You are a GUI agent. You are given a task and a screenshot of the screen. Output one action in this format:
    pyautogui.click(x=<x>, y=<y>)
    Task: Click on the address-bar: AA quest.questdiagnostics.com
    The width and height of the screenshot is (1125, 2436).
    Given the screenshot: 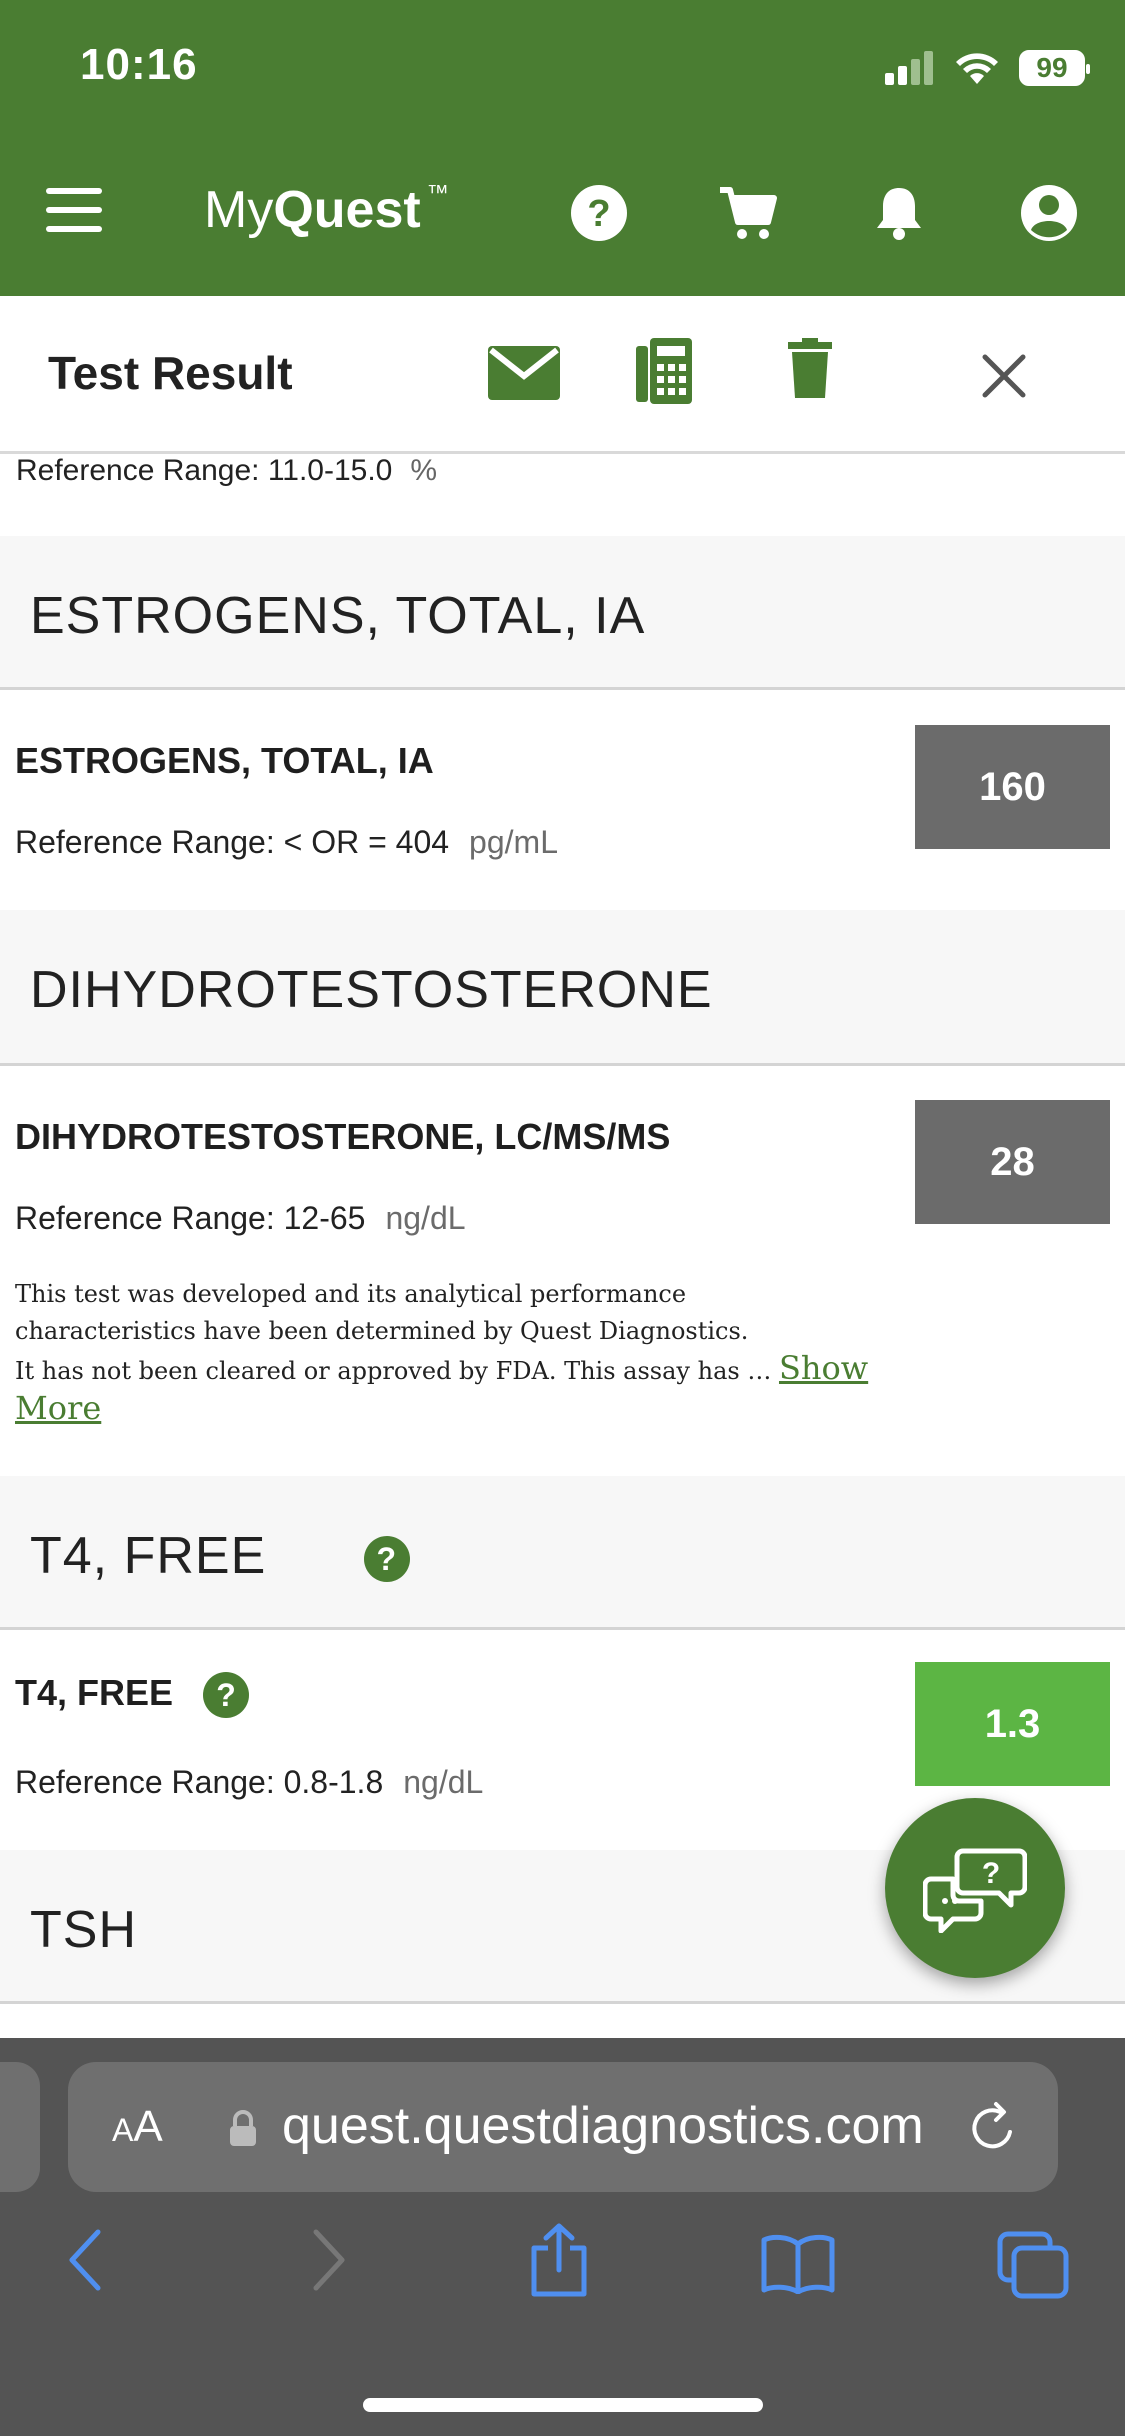 What is the action you would take?
    pyautogui.click(x=563, y=2127)
    